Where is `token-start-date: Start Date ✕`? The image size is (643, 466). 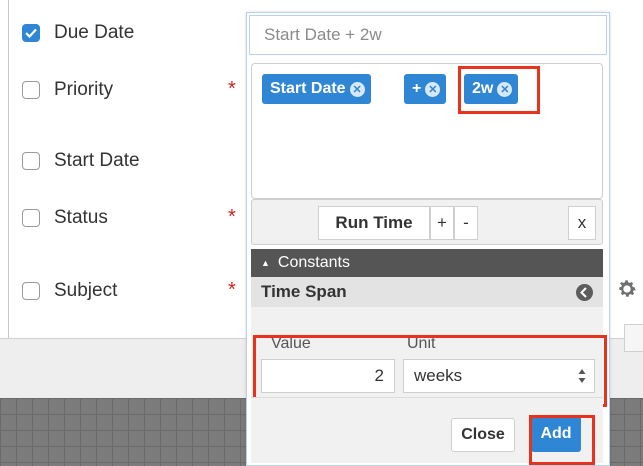 token-start-date: Start Date ✕ is located at coordinates (316, 89).